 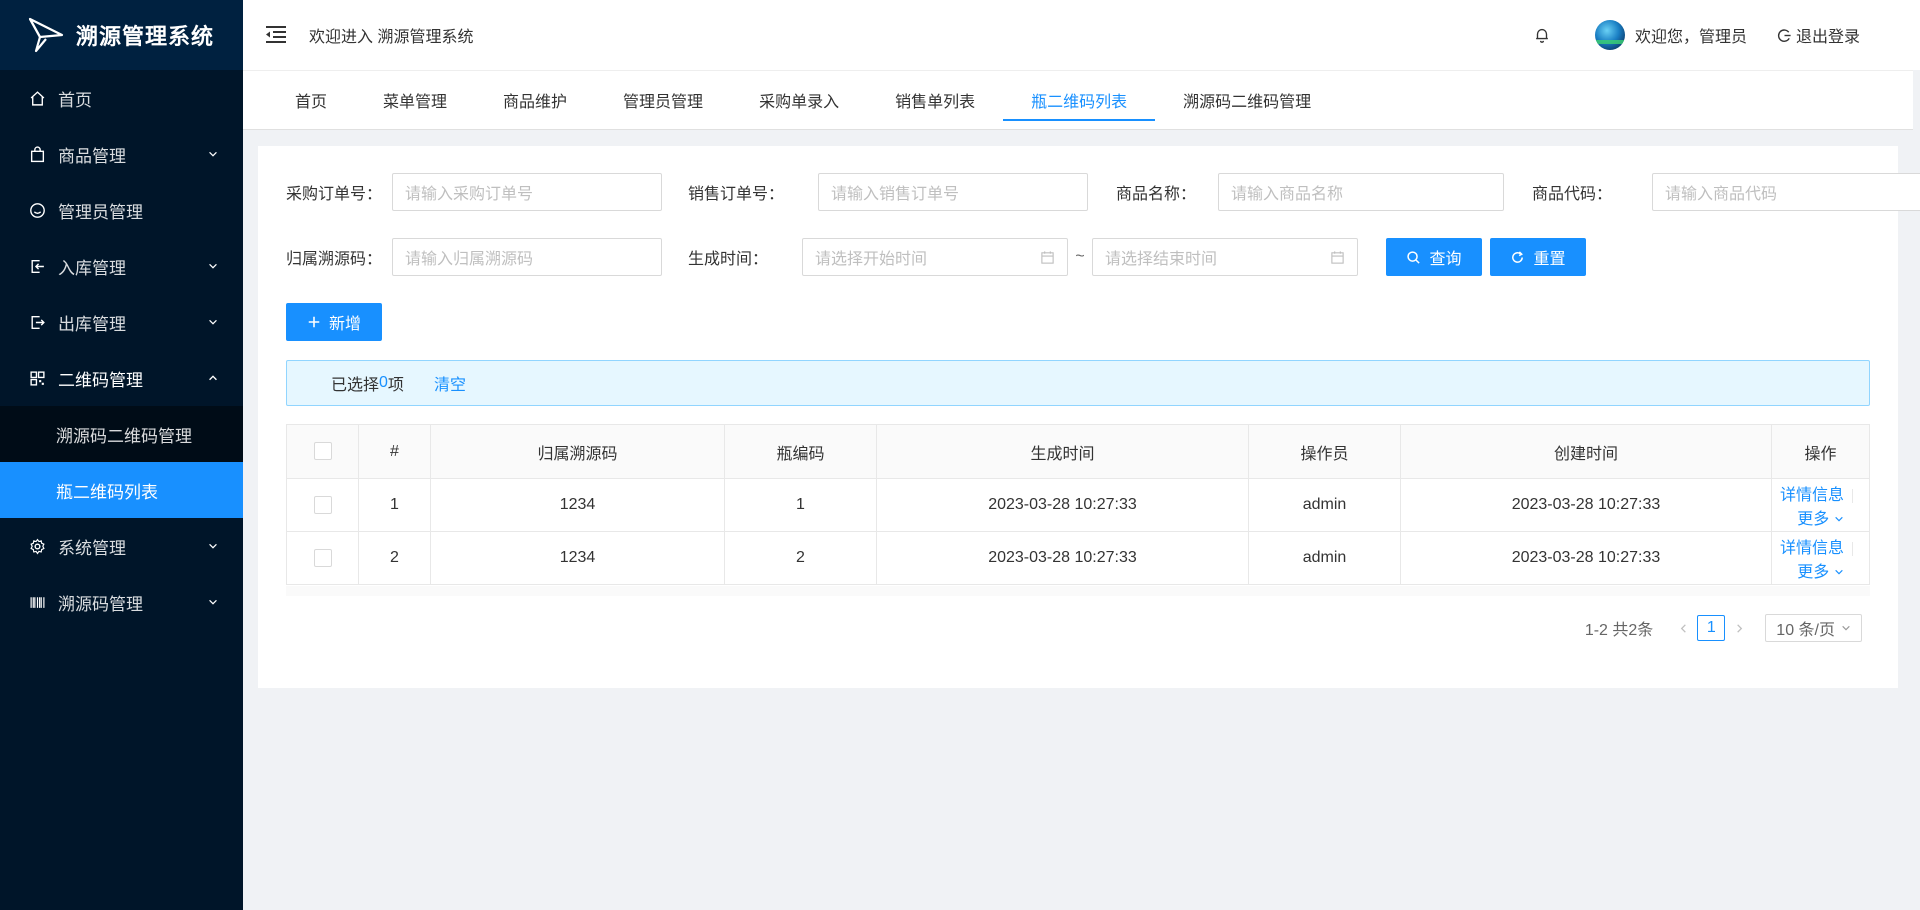 I want to click on bell-icon, so click(x=1543, y=35).